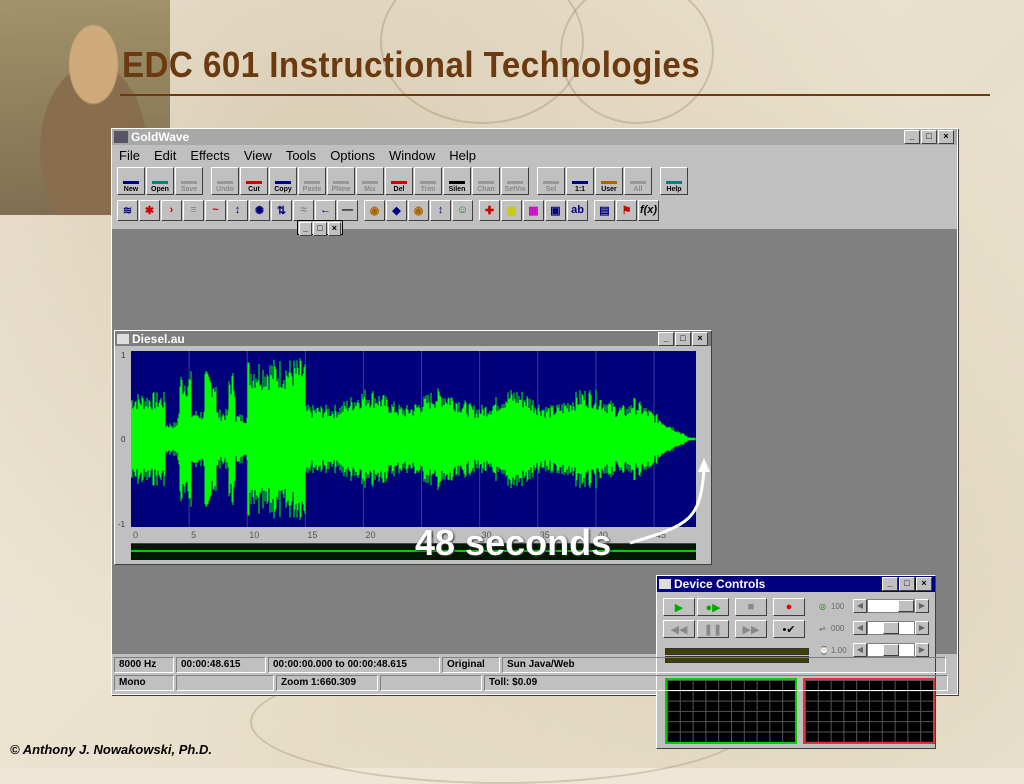 The image size is (1024, 784). I want to click on toolbar-mix-icon, so click(370, 176).